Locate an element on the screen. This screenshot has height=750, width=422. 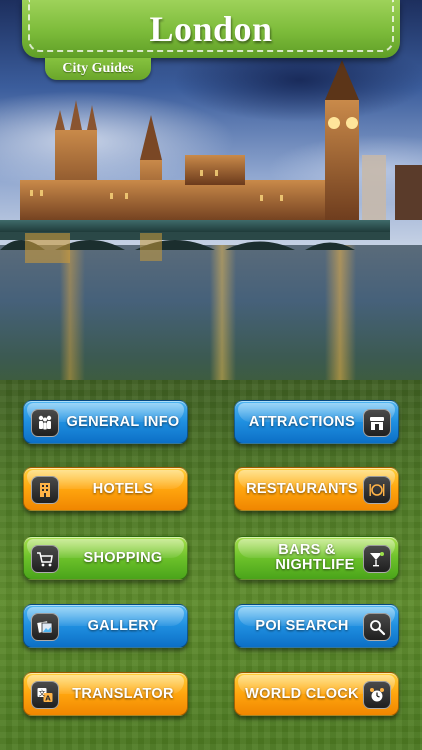
world-clock-button: WORLD CLOCK is located at coordinates (316, 694).